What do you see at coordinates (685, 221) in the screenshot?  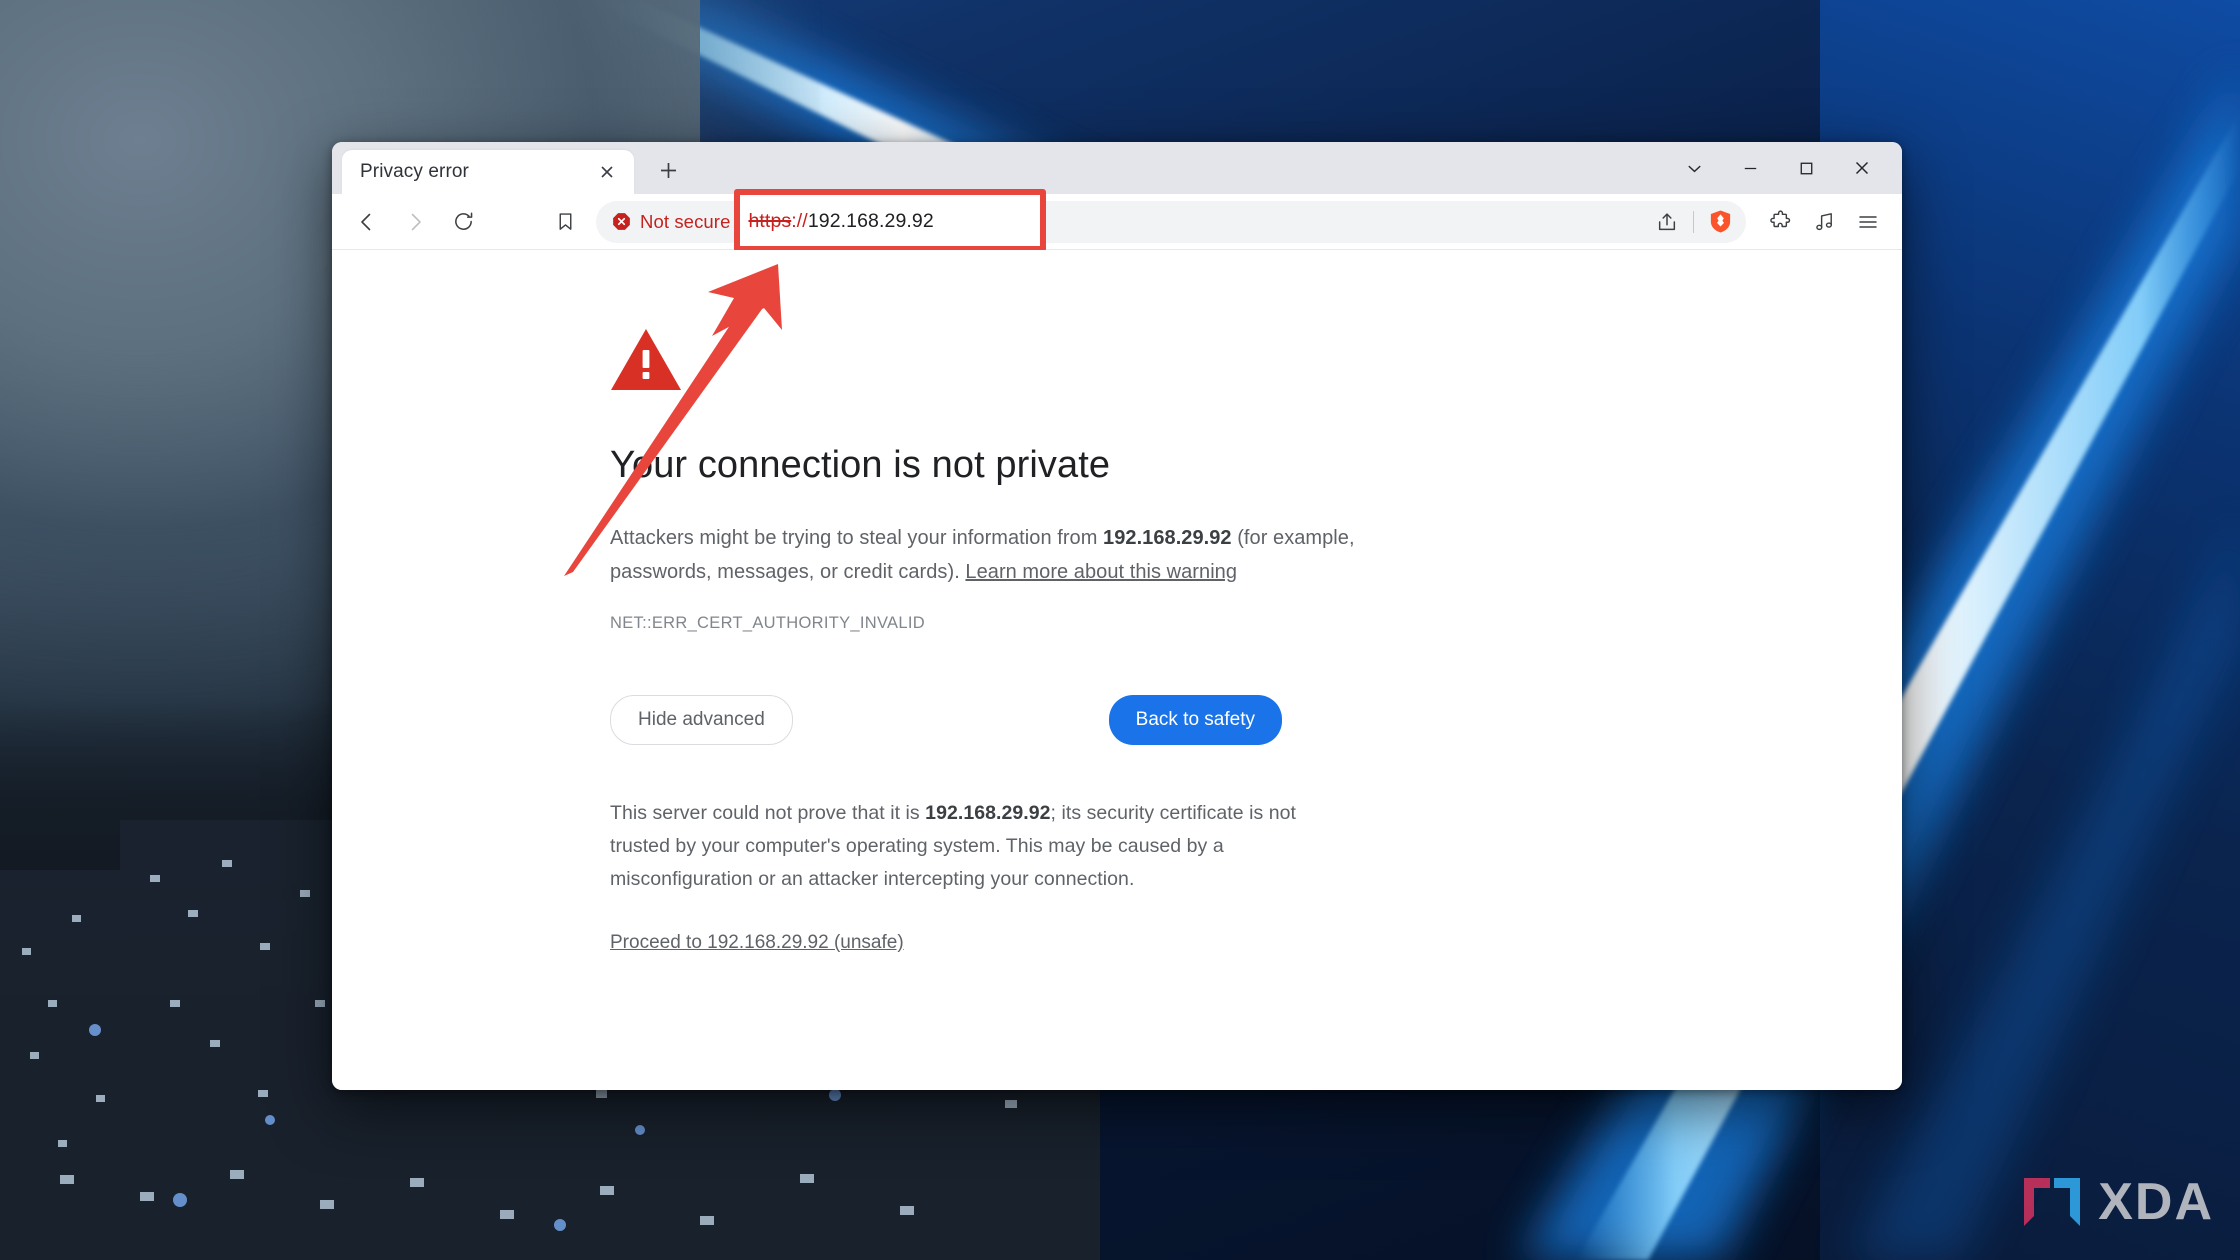 I see `not-secure-label: Not secure` at bounding box center [685, 221].